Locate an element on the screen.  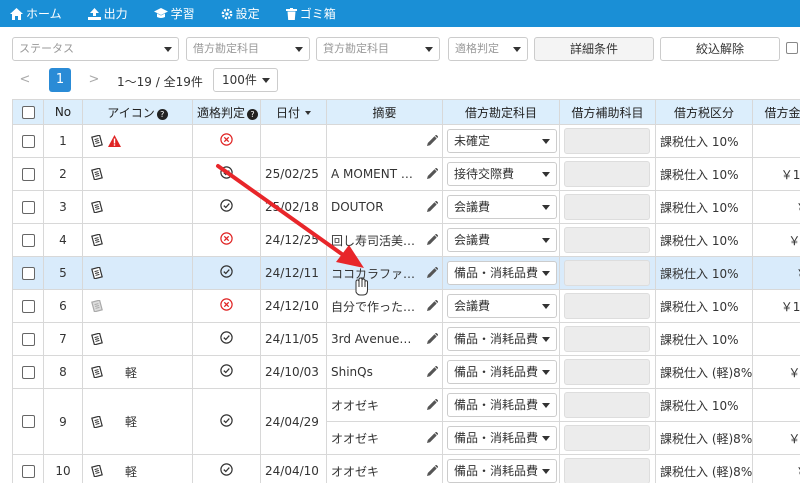
row-date: 25/02/25 is located at coordinates (293, 174).